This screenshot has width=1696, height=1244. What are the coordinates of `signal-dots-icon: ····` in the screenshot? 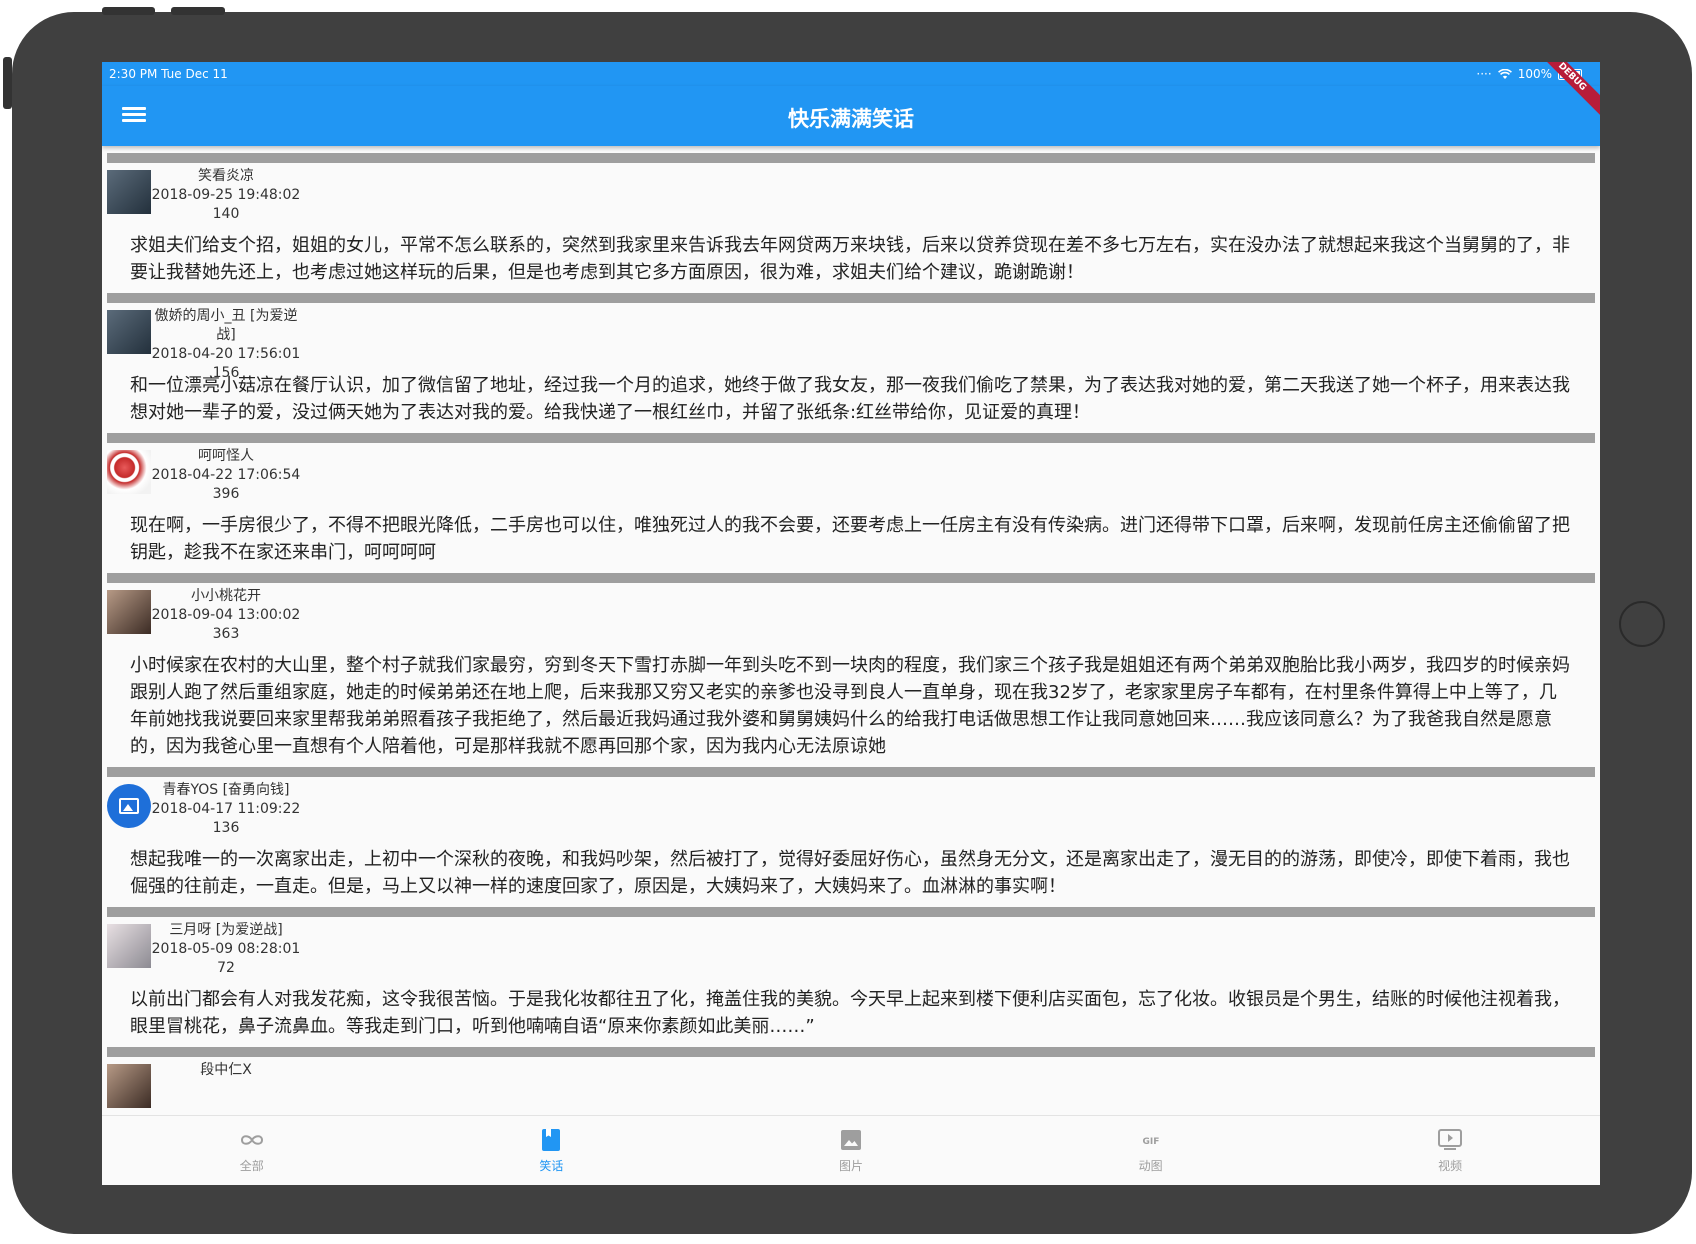 It's located at (1484, 74).